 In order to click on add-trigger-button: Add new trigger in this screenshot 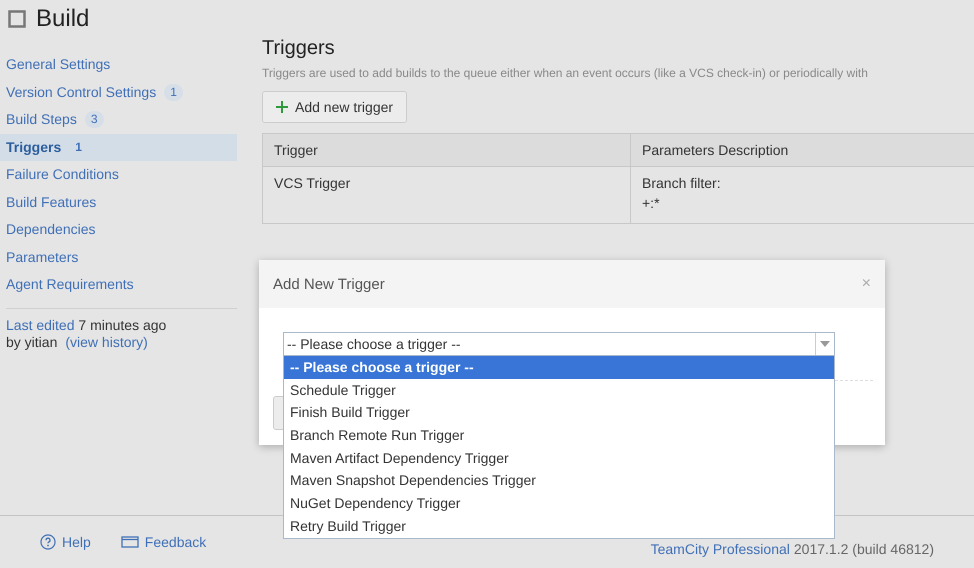, I will do `click(335, 107)`.